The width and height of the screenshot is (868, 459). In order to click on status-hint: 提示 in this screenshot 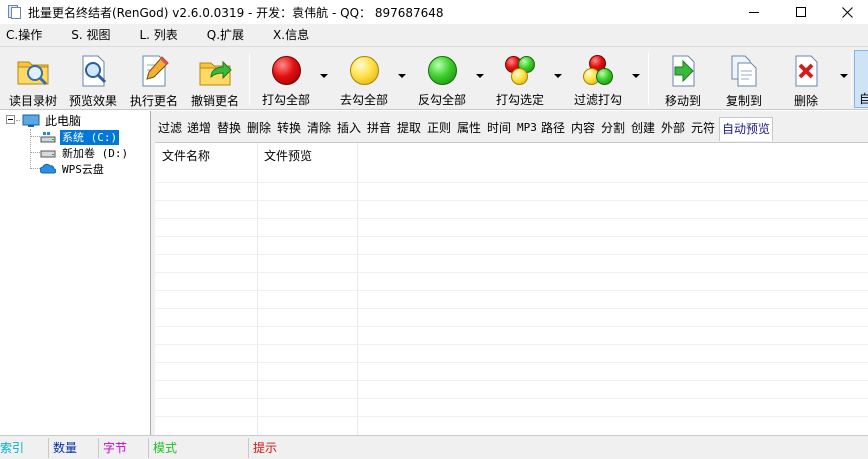, I will do `click(265, 448)`.